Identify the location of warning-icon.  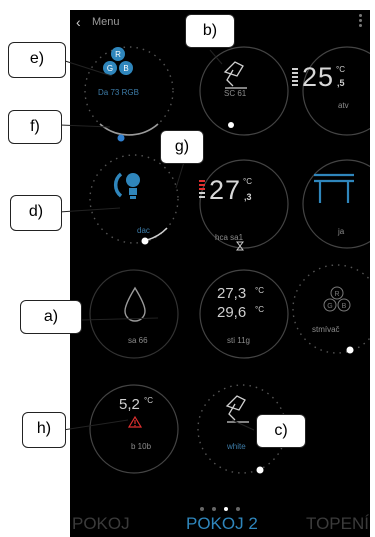
(135, 421).